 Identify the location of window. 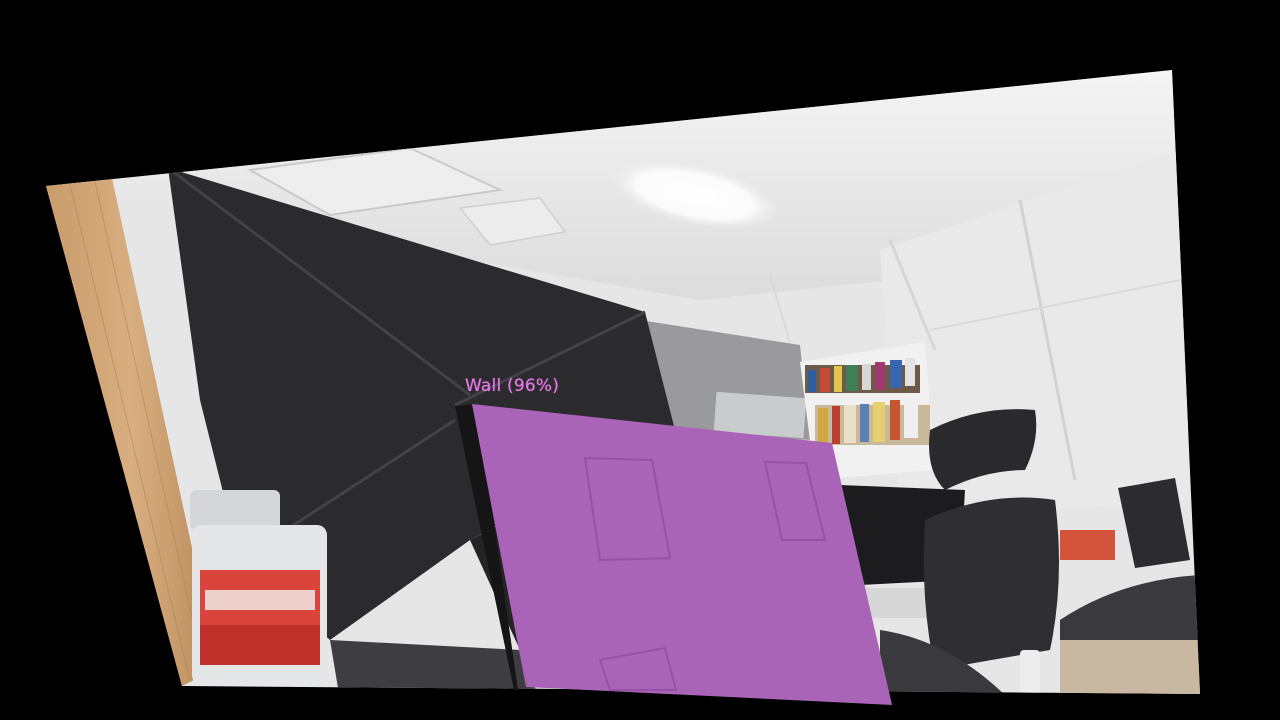
(760, 415).